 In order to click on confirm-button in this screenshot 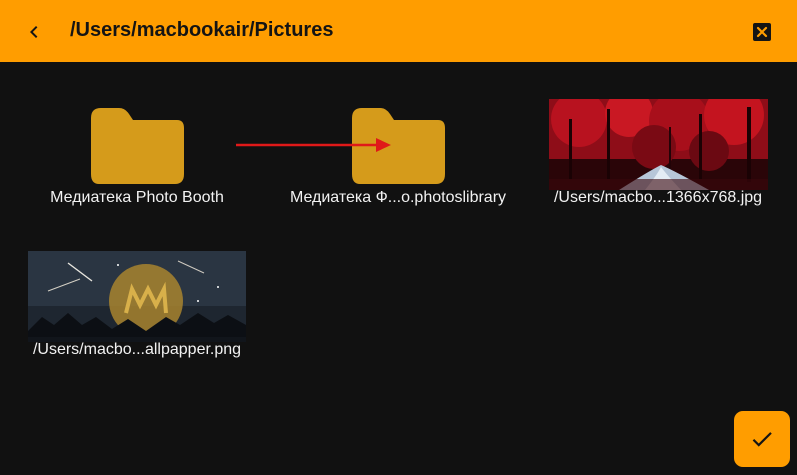, I will do `click(762, 439)`.